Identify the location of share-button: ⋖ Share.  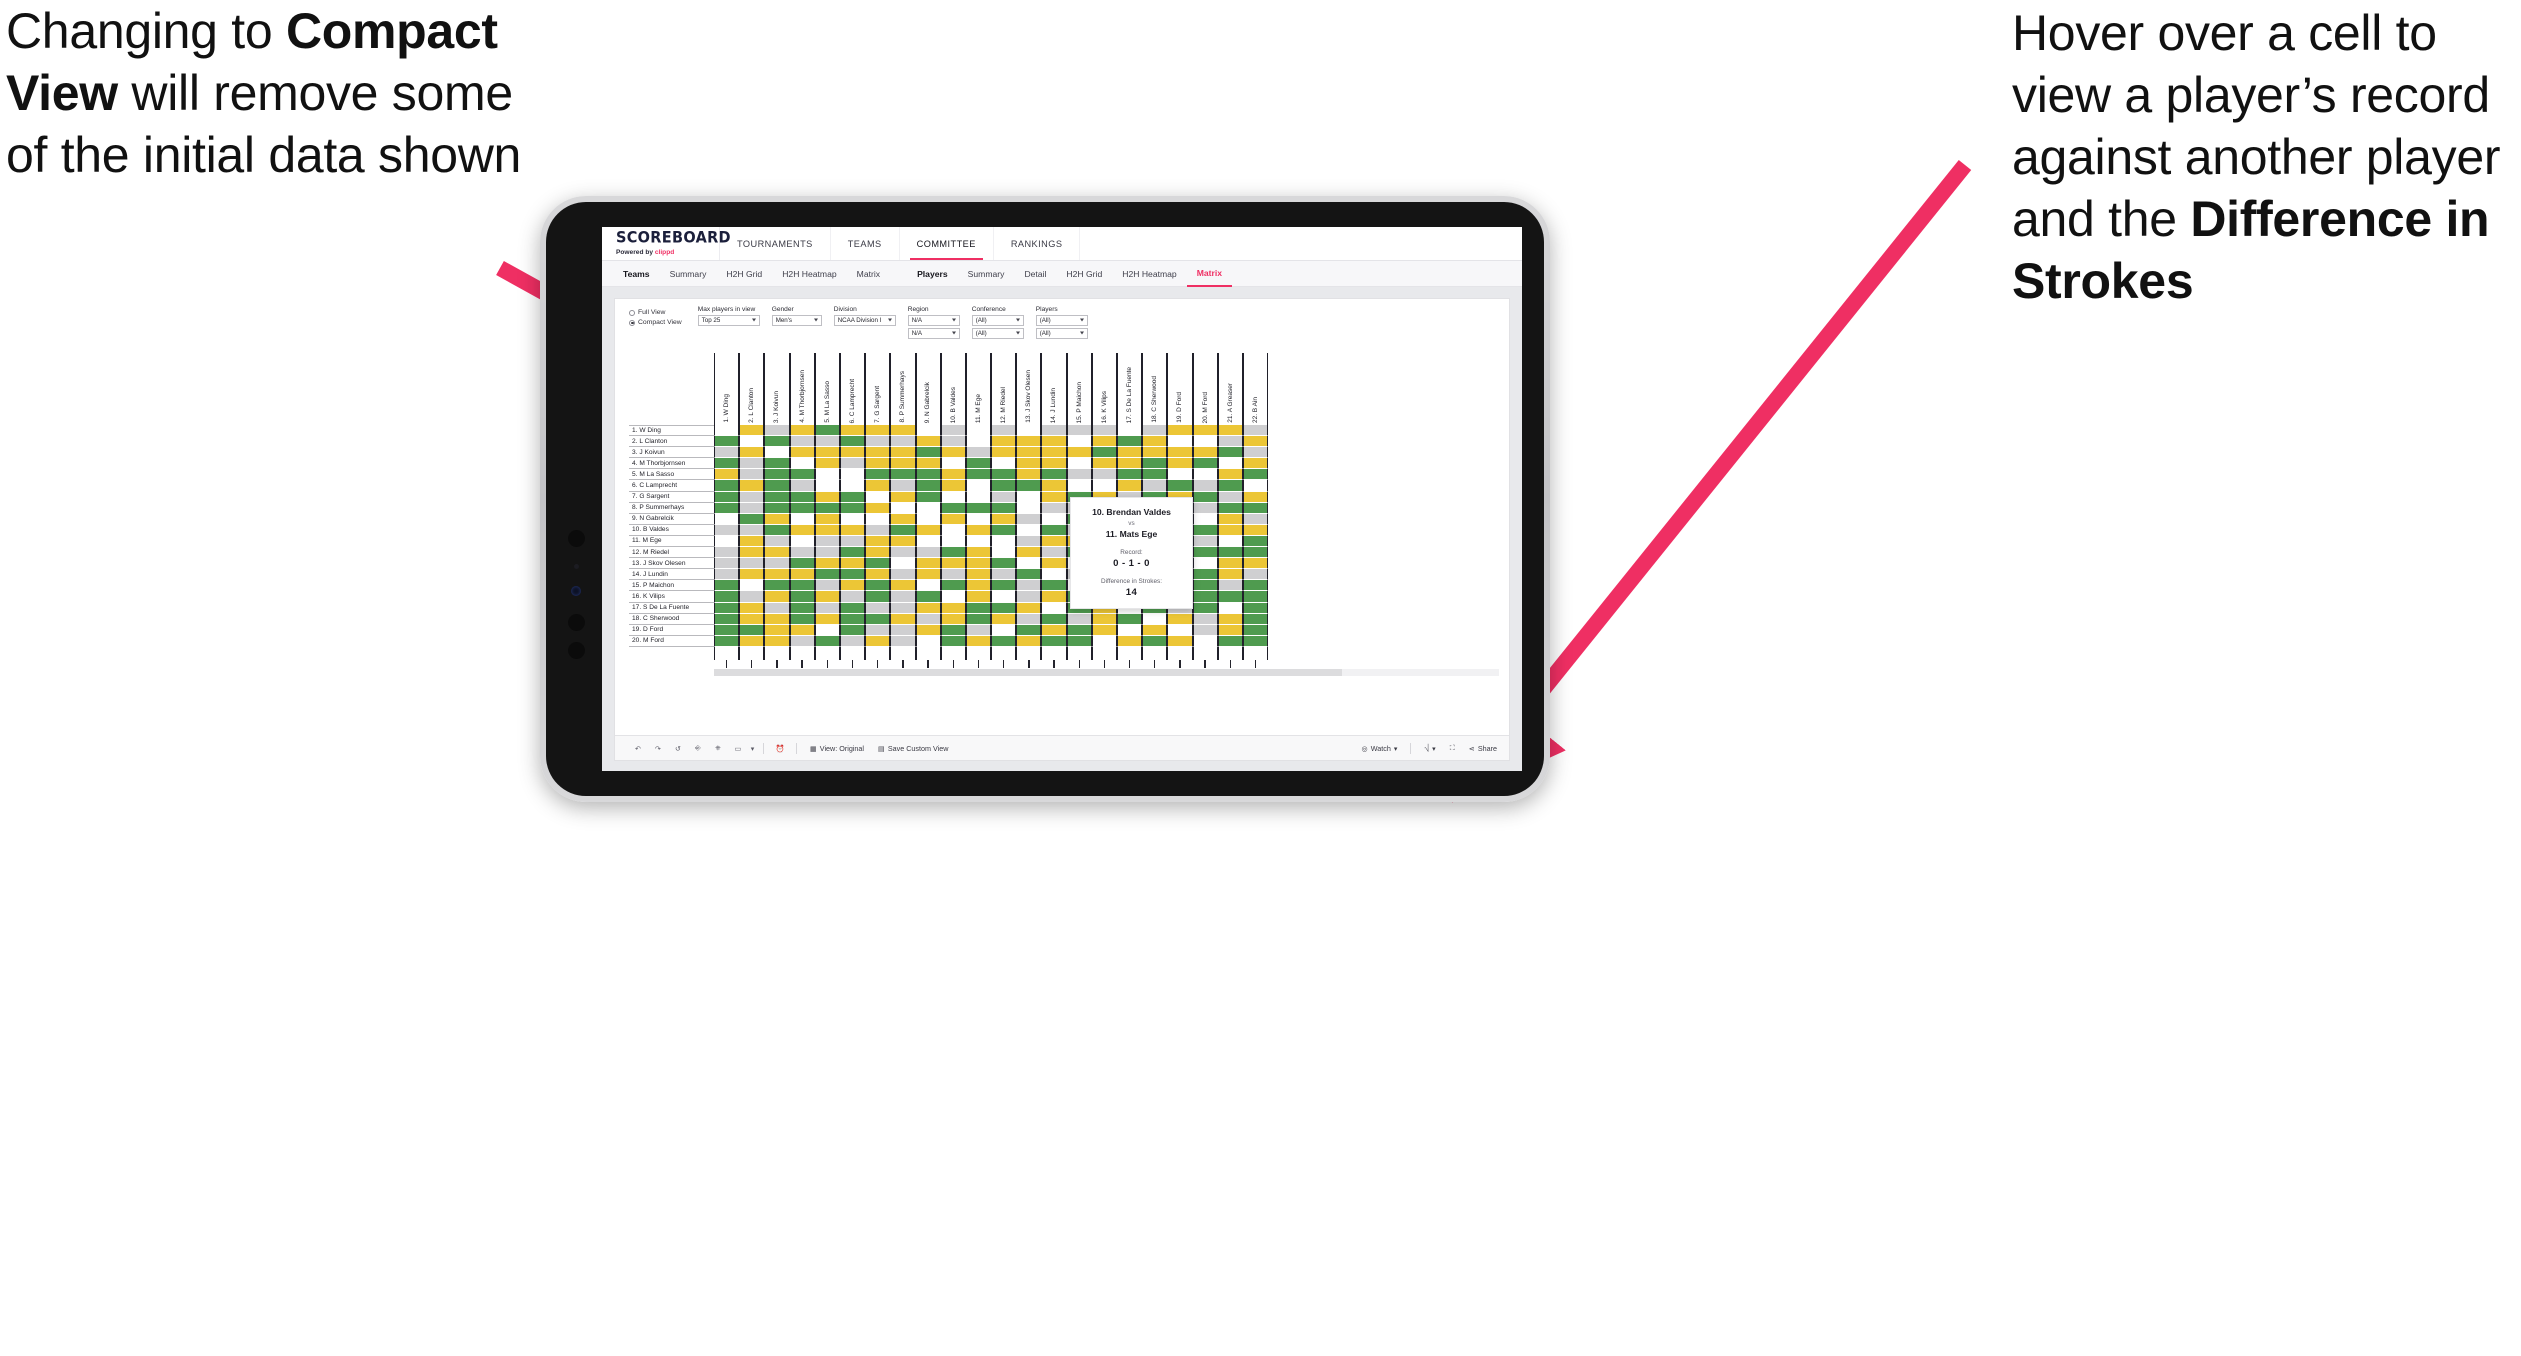
(1485, 748).